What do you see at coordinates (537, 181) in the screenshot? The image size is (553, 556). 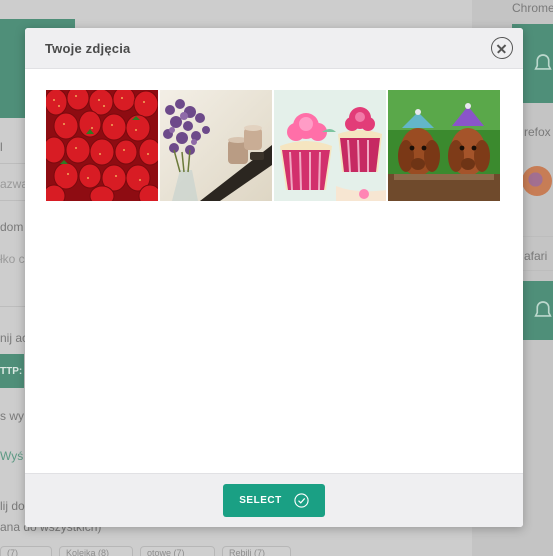 I see `firefox-icon` at bounding box center [537, 181].